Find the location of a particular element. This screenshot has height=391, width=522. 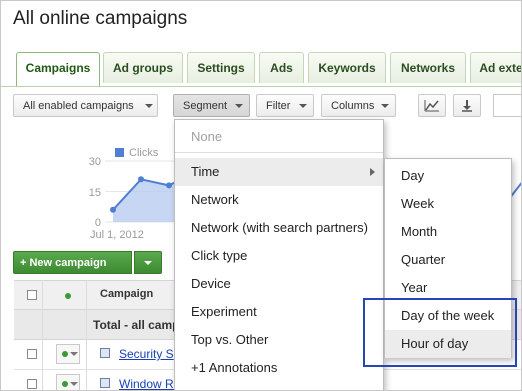

chevron-right-icon is located at coordinates (372, 172).